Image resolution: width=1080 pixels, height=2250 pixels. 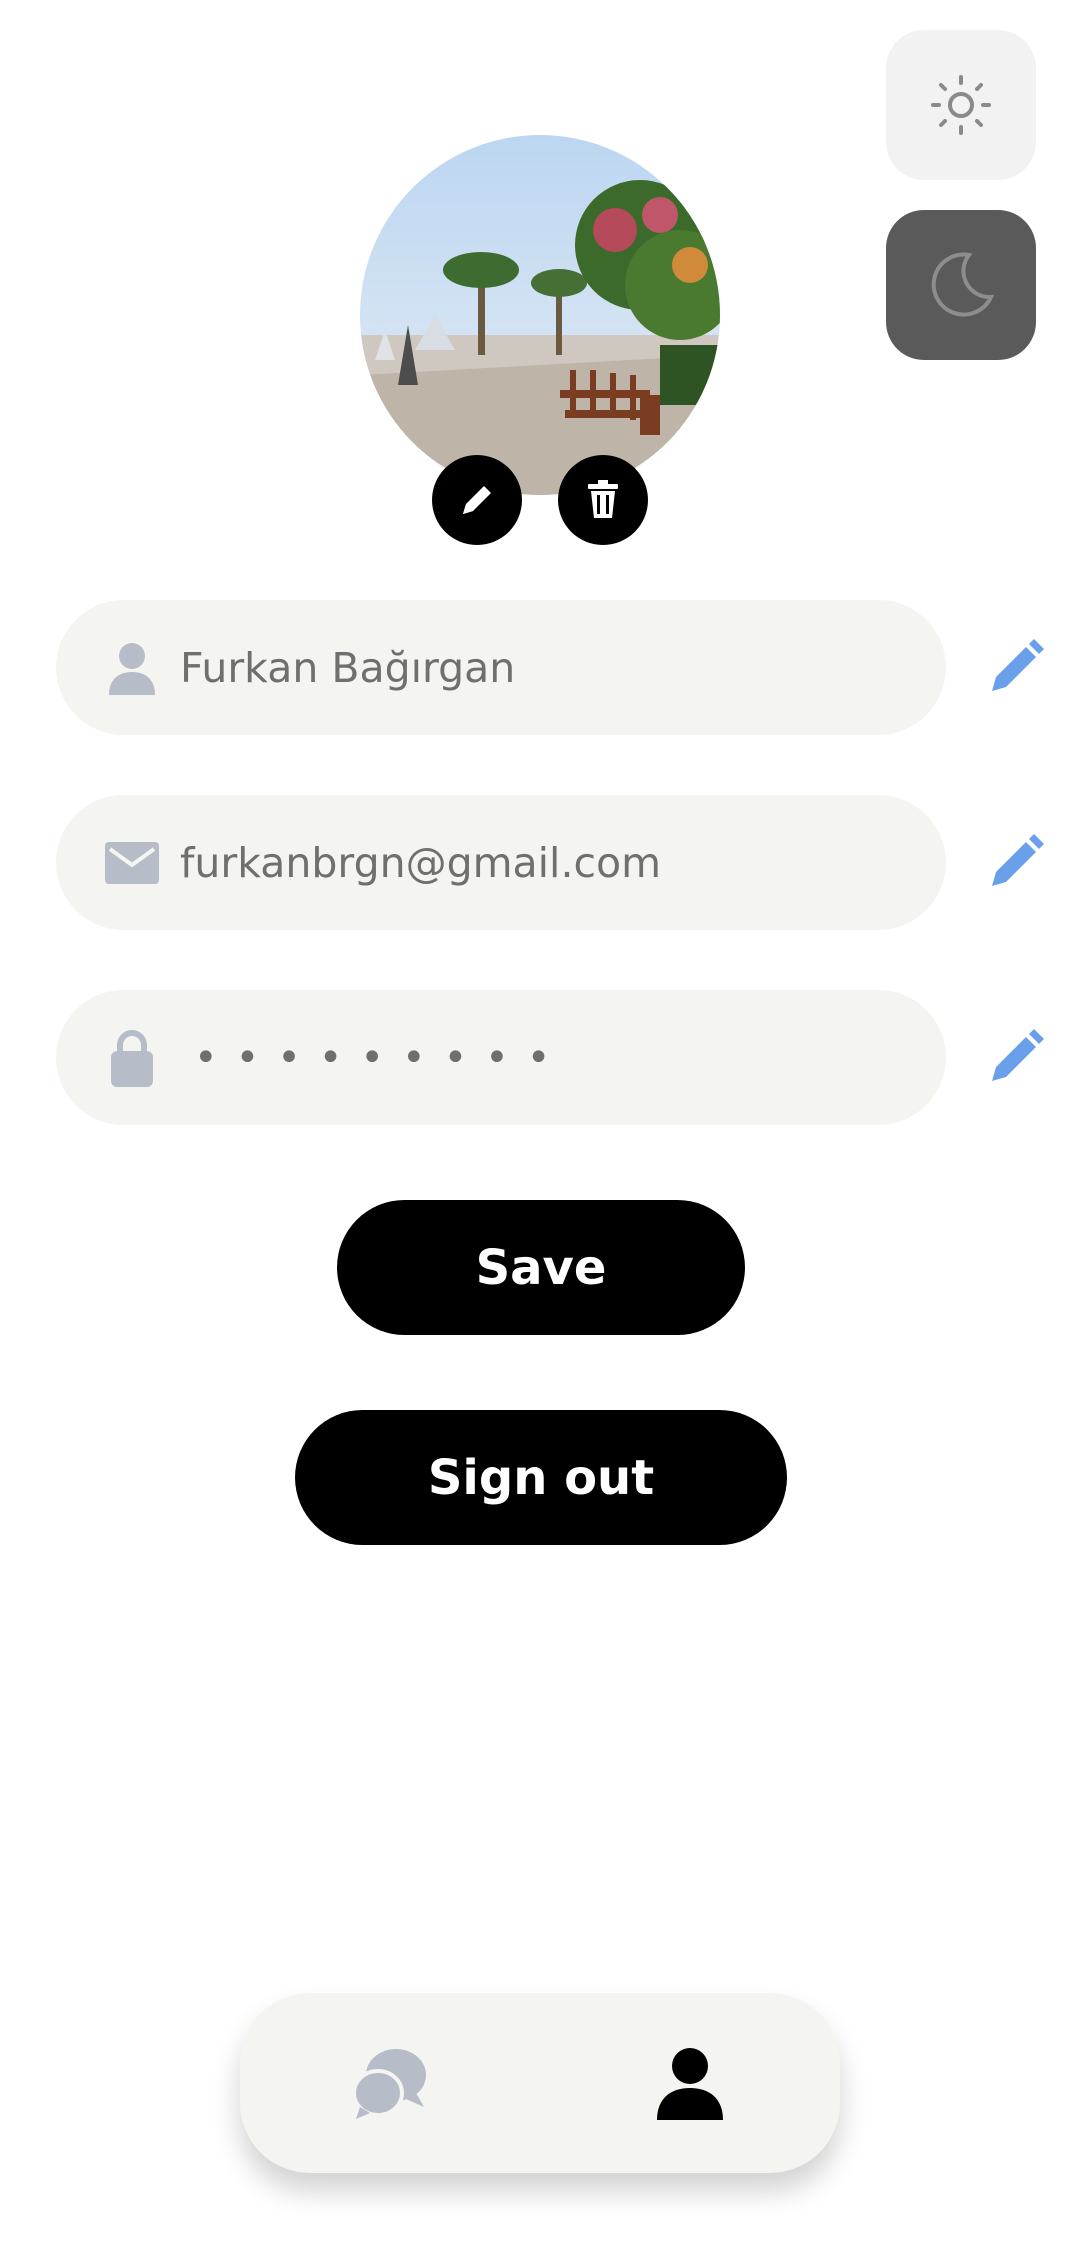 What do you see at coordinates (1016, 667) in the screenshot?
I see `edit-name-icon` at bounding box center [1016, 667].